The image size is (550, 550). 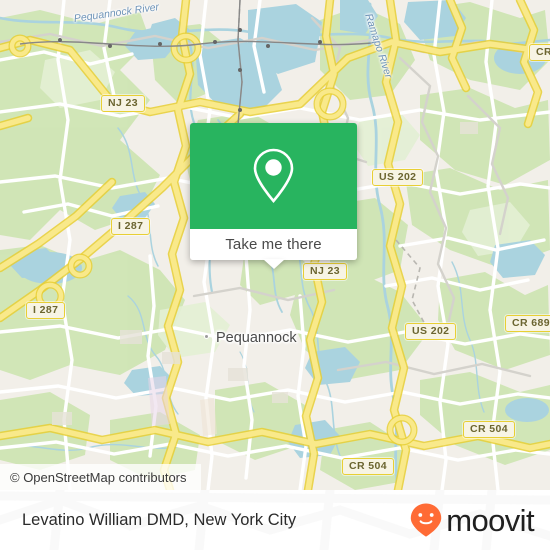 I want to click on road-shield-us-202-upper: US 202, so click(x=398, y=177).